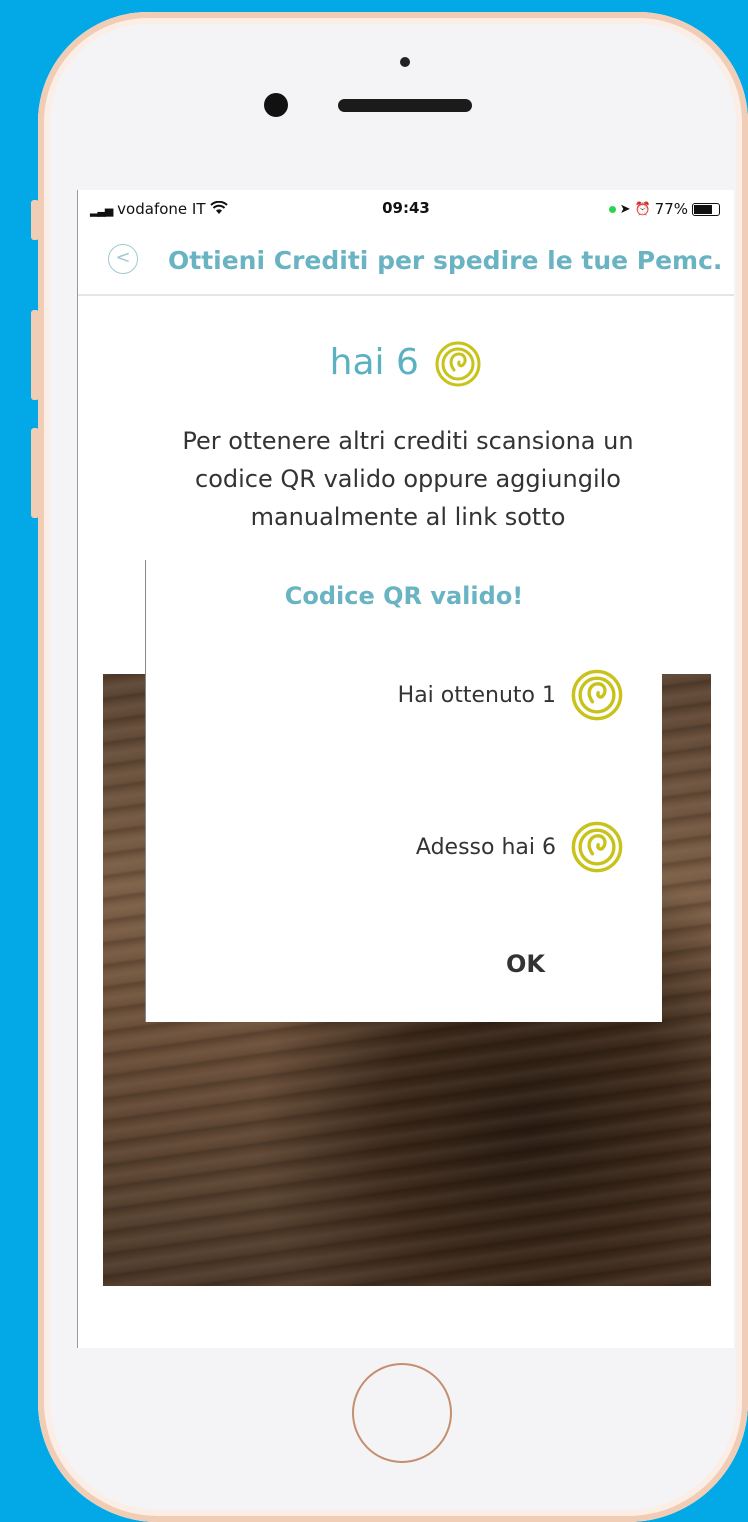 The image size is (748, 1522). What do you see at coordinates (625, 209) in the screenshot?
I see `location-icon: ➤` at bounding box center [625, 209].